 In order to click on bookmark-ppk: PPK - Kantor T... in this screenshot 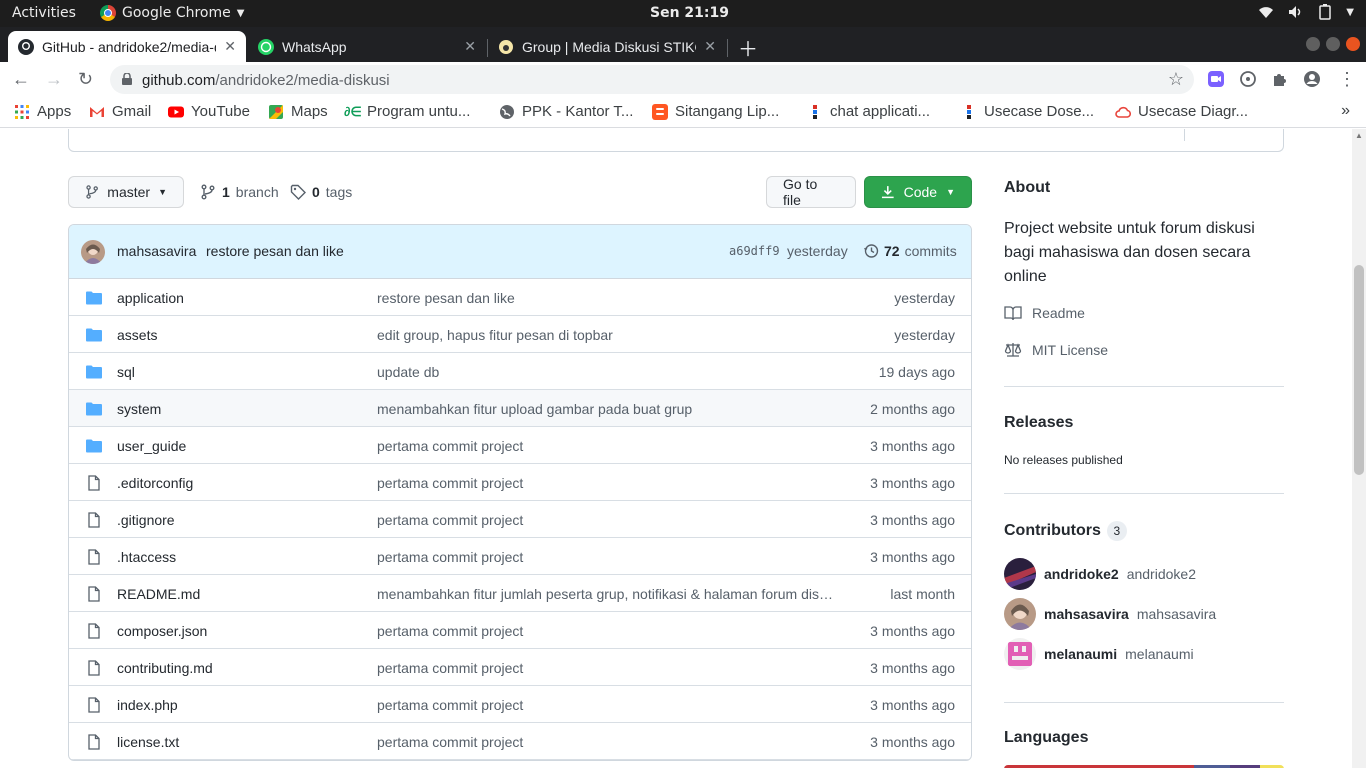, I will do `click(566, 111)`.